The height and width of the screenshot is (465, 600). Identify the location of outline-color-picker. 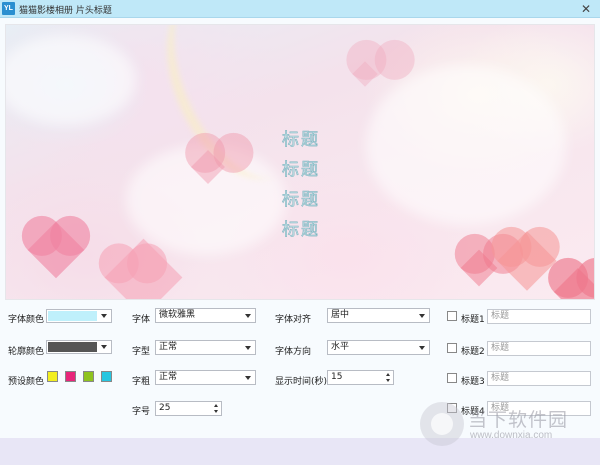
(79, 347).